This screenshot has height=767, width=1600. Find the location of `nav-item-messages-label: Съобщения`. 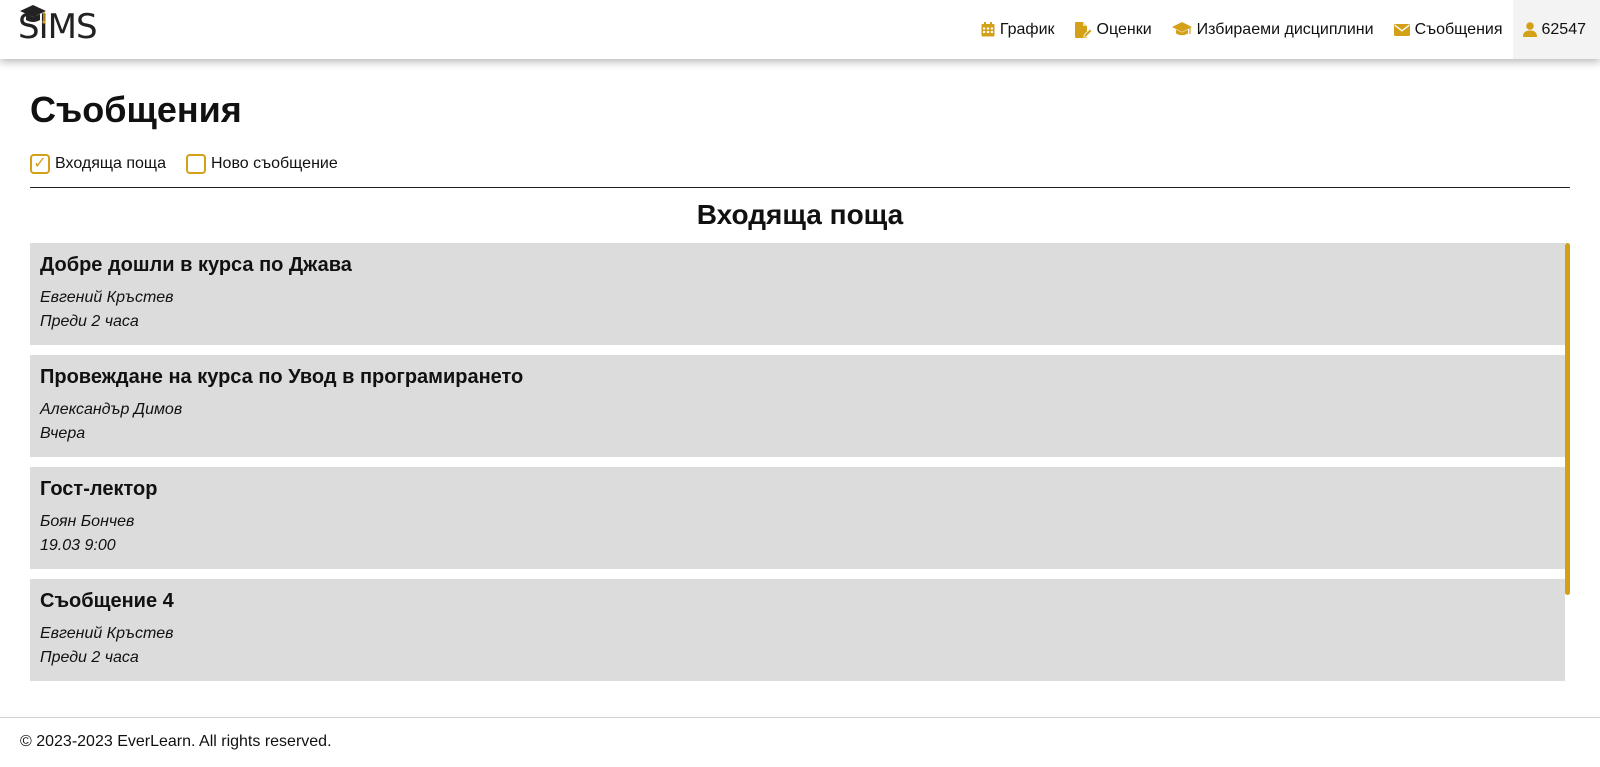

nav-item-messages-label: Съобщения is located at coordinates (1458, 29).